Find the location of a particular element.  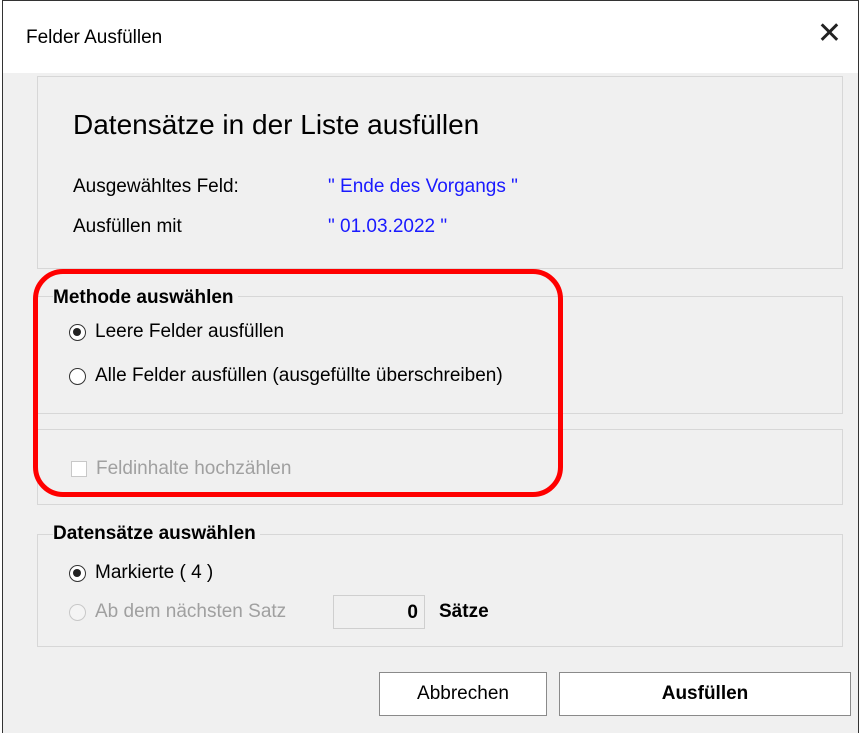

radio-marked: Markierte ( 4 ) is located at coordinates (141, 573).